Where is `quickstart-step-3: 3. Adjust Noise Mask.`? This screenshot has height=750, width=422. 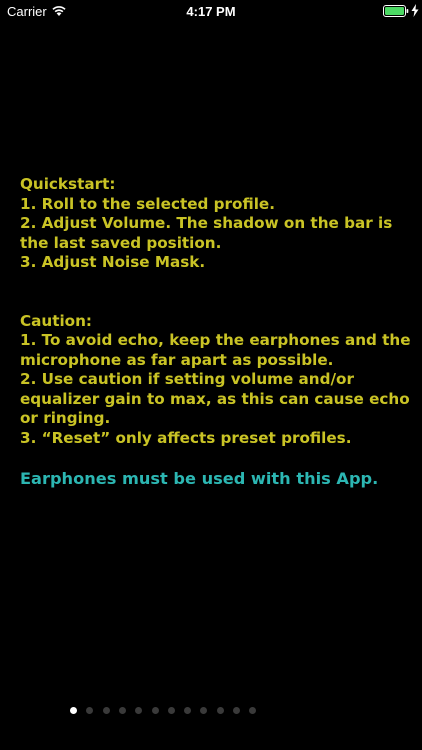 quickstart-step-3: 3. Adjust Noise Mask. is located at coordinates (113, 262).